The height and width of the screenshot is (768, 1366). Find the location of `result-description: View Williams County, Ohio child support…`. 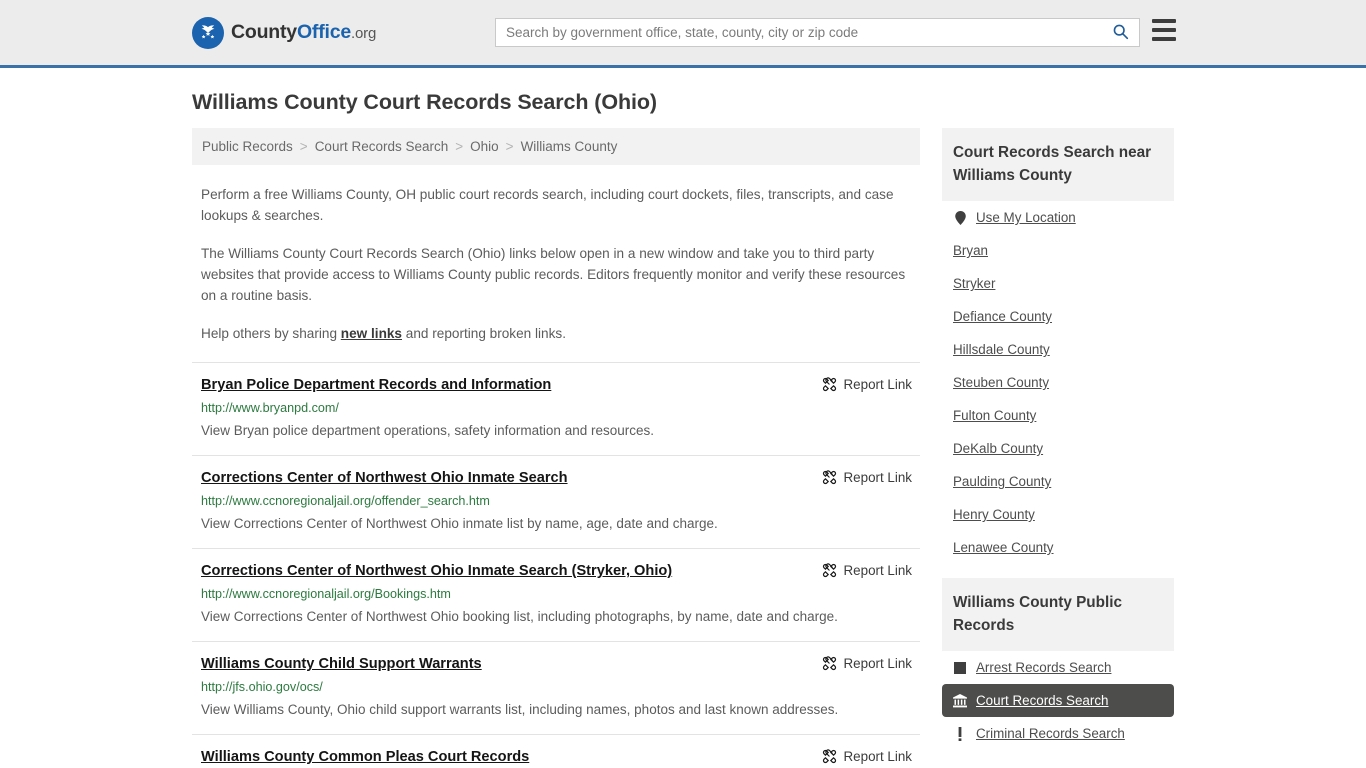

result-description: View Williams County, Ohio child support… is located at coordinates (520, 709).